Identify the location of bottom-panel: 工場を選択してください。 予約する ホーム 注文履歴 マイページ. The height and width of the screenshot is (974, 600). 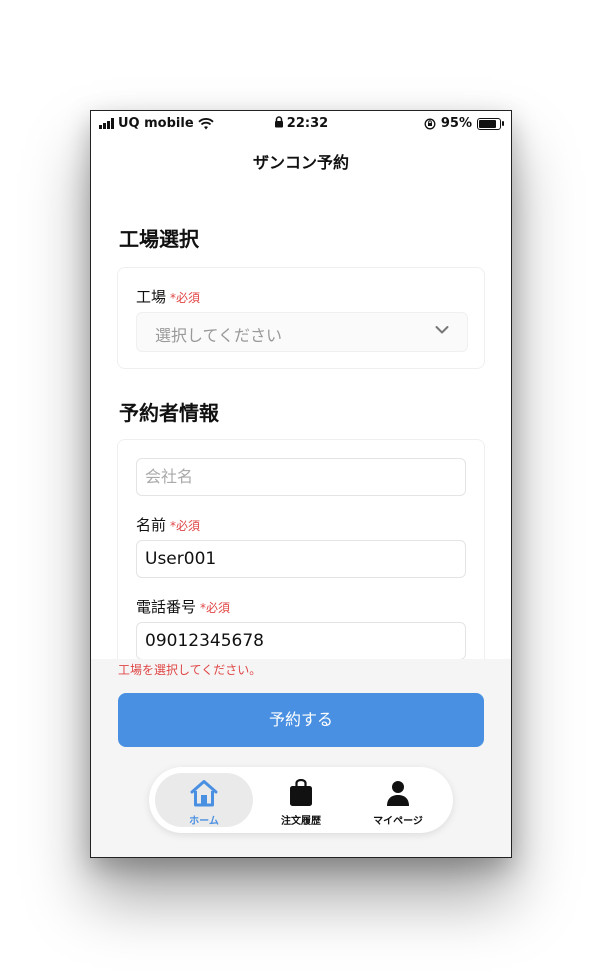
(301, 758).